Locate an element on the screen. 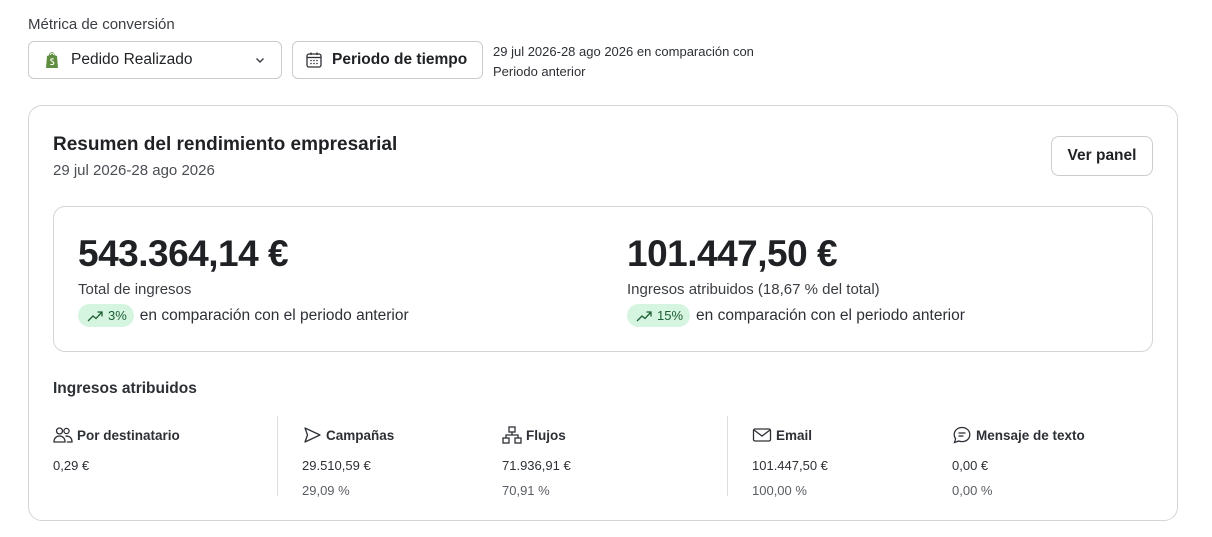 Image resolution: width=1212 pixels, height=537 pixels. calendar-icon is located at coordinates (314, 60).